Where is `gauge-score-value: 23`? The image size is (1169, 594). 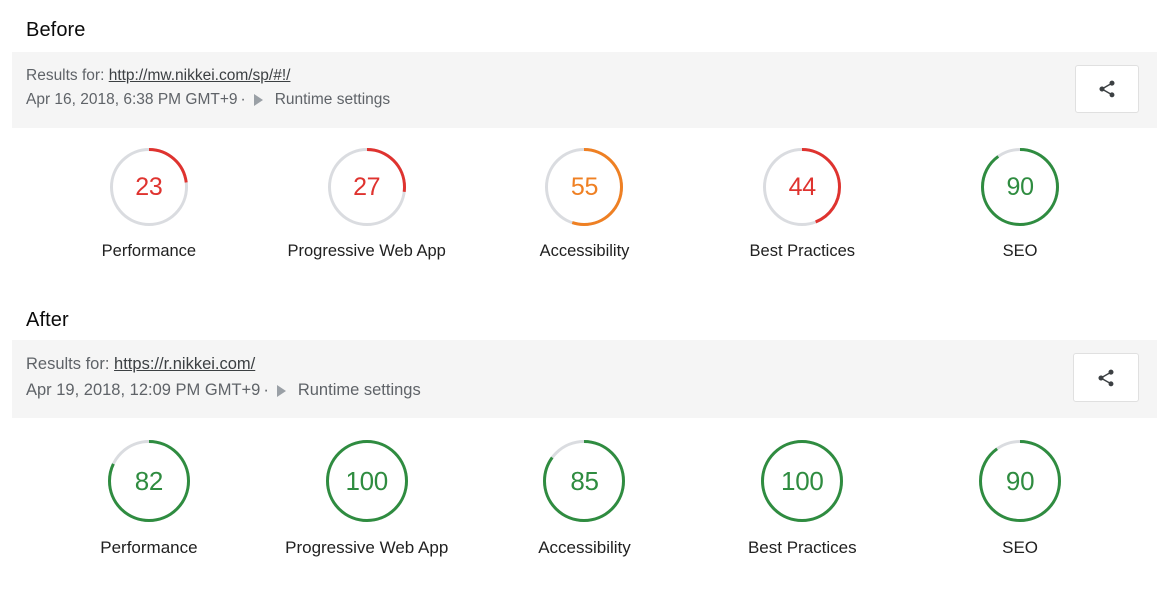
gauge-score-value: 23 is located at coordinates (149, 186).